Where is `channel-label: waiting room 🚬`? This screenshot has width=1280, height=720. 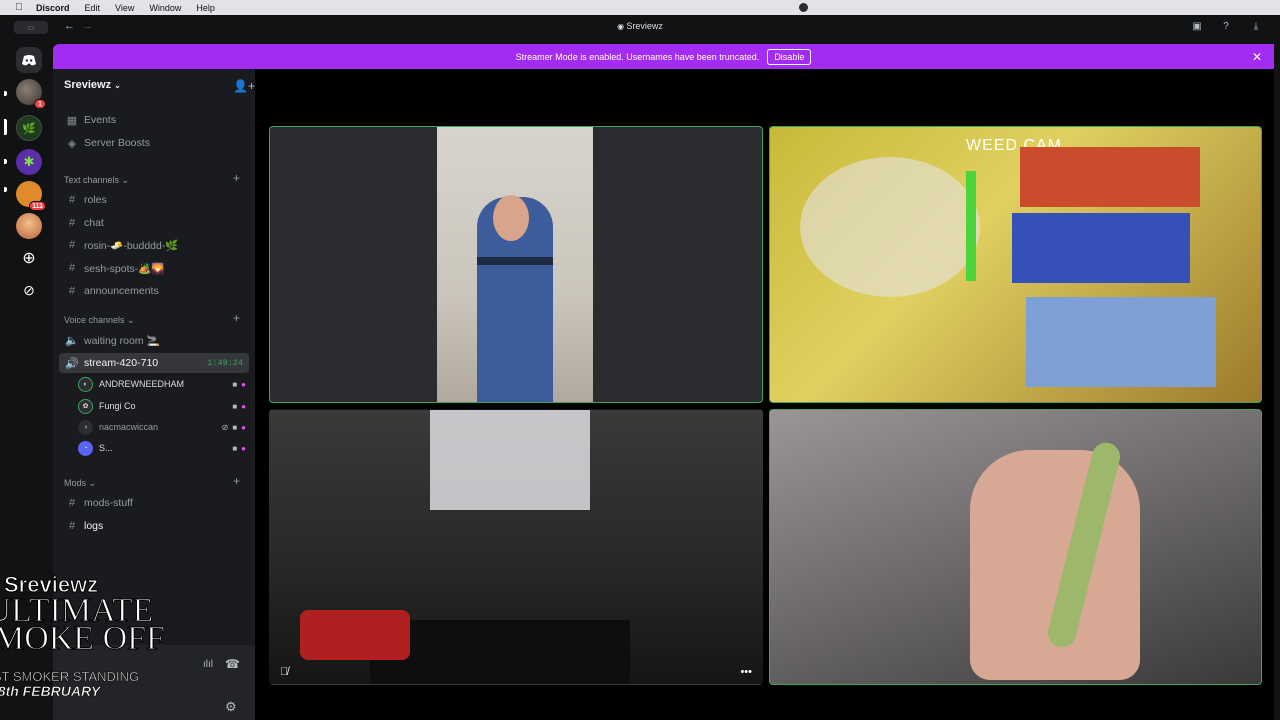 channel-label: waiting room 🚬 is located at coordinates (122, 340).